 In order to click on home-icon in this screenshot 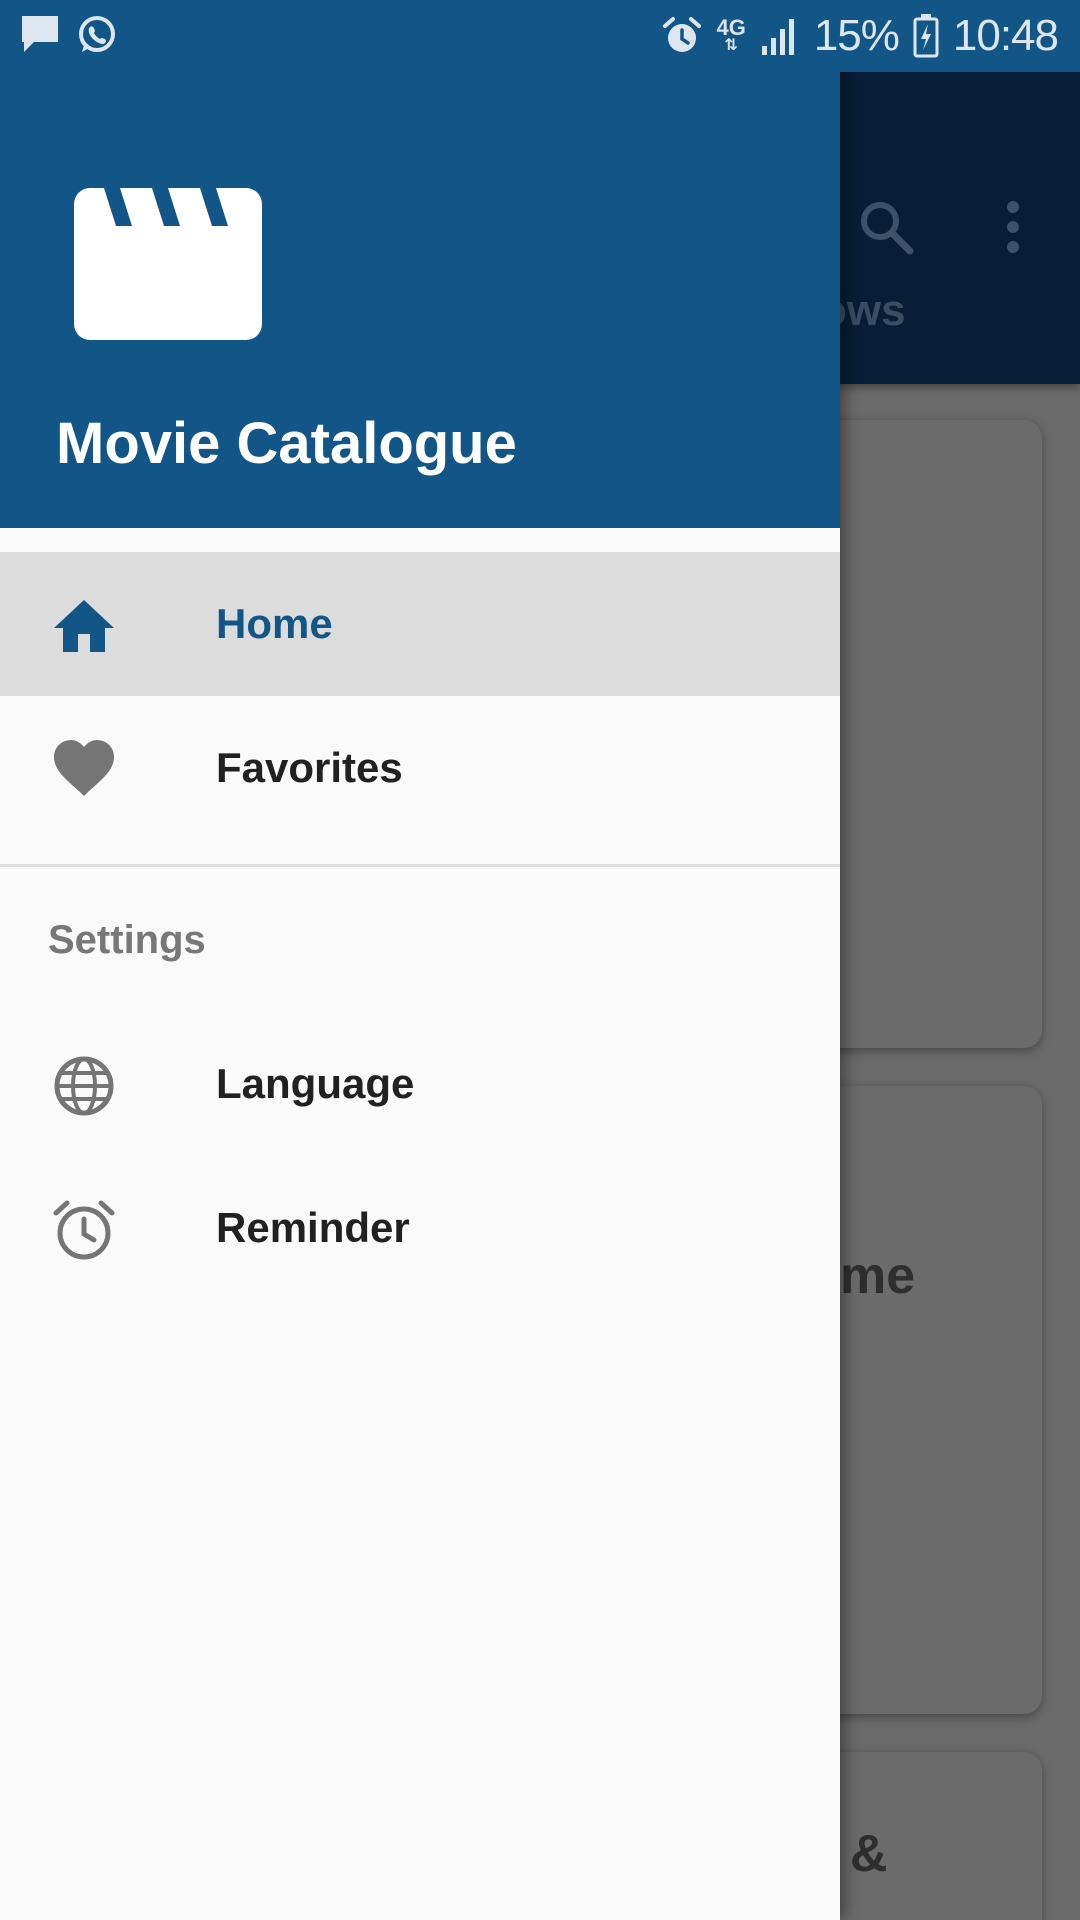, I will do `click(84, 626)`.